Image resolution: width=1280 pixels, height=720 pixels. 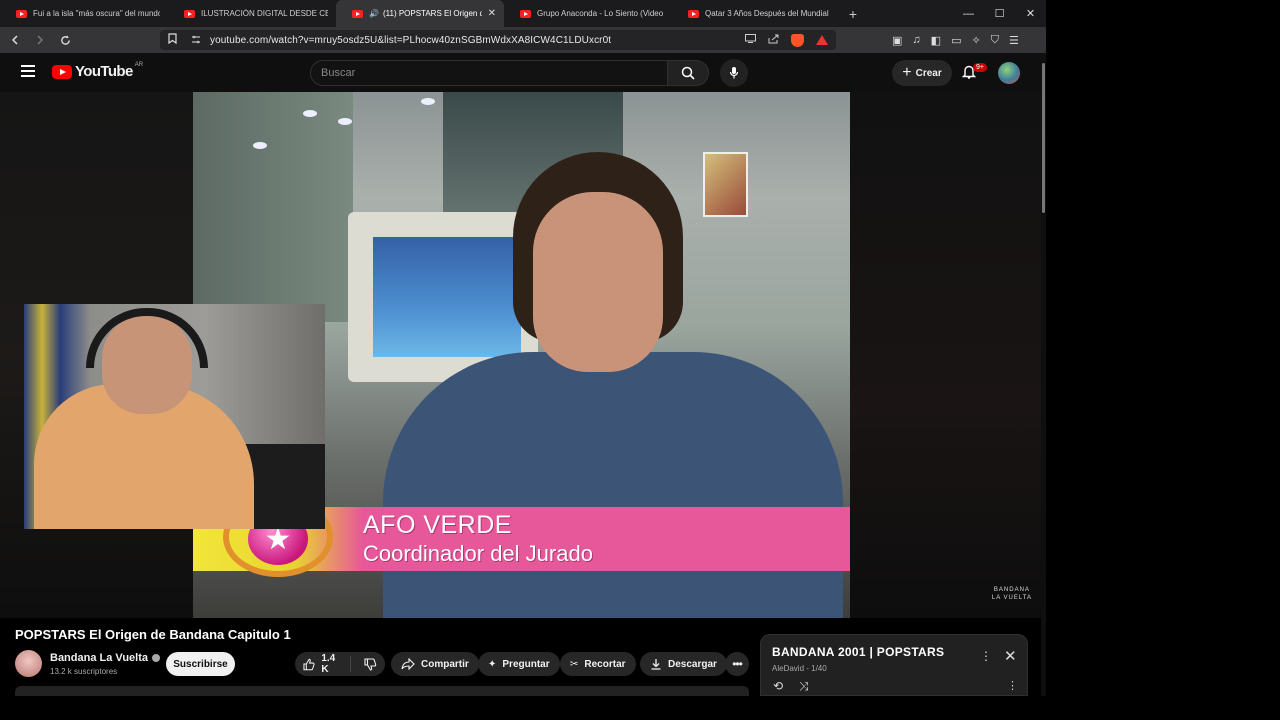 I want to click on close-window-button: ✕, so click(x=1030, y=13).